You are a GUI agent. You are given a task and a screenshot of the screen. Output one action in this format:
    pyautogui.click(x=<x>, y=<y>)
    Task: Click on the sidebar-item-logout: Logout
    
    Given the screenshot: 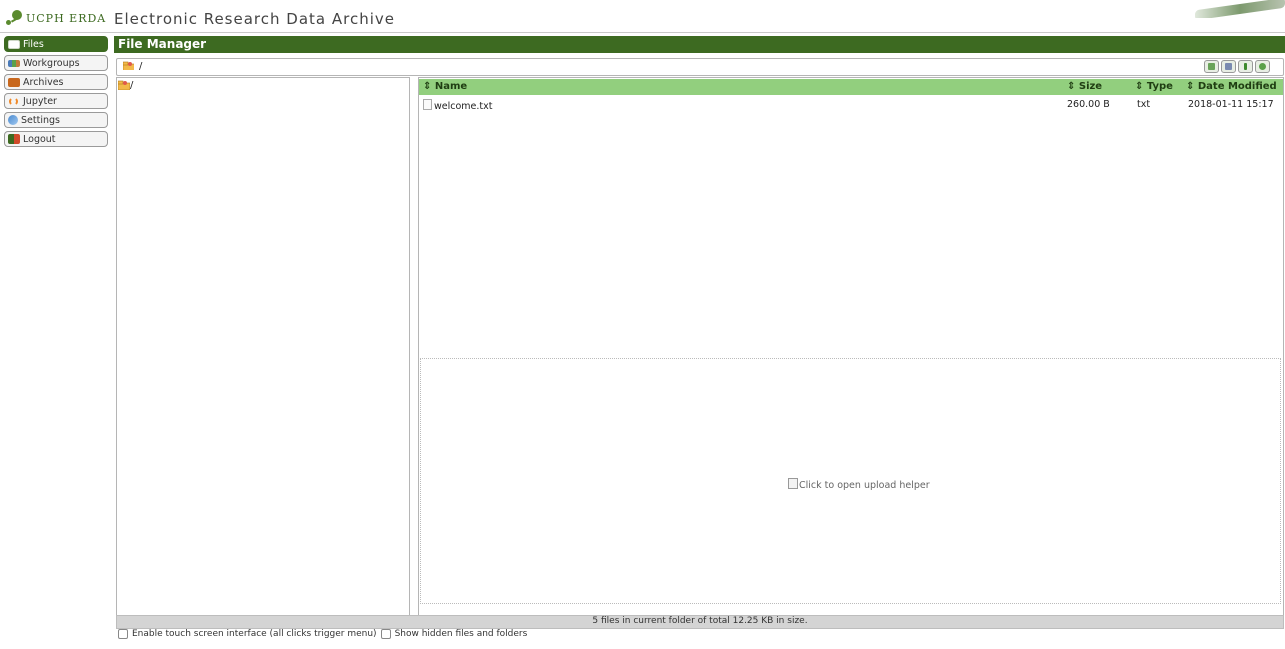 What is the action you would take?
    pyautogui.click(x=56, y=139)
    